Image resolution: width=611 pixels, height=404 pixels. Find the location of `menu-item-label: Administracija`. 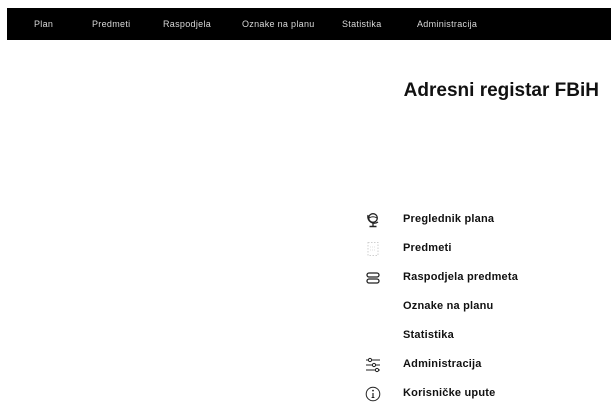

menu-item-label: Administracija is located at coordinates (442, 364).